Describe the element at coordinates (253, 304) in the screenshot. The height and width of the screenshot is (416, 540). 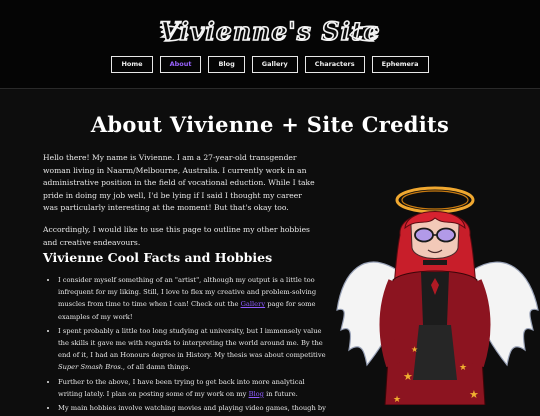
I see `gallery-link: Gallery` at that location.